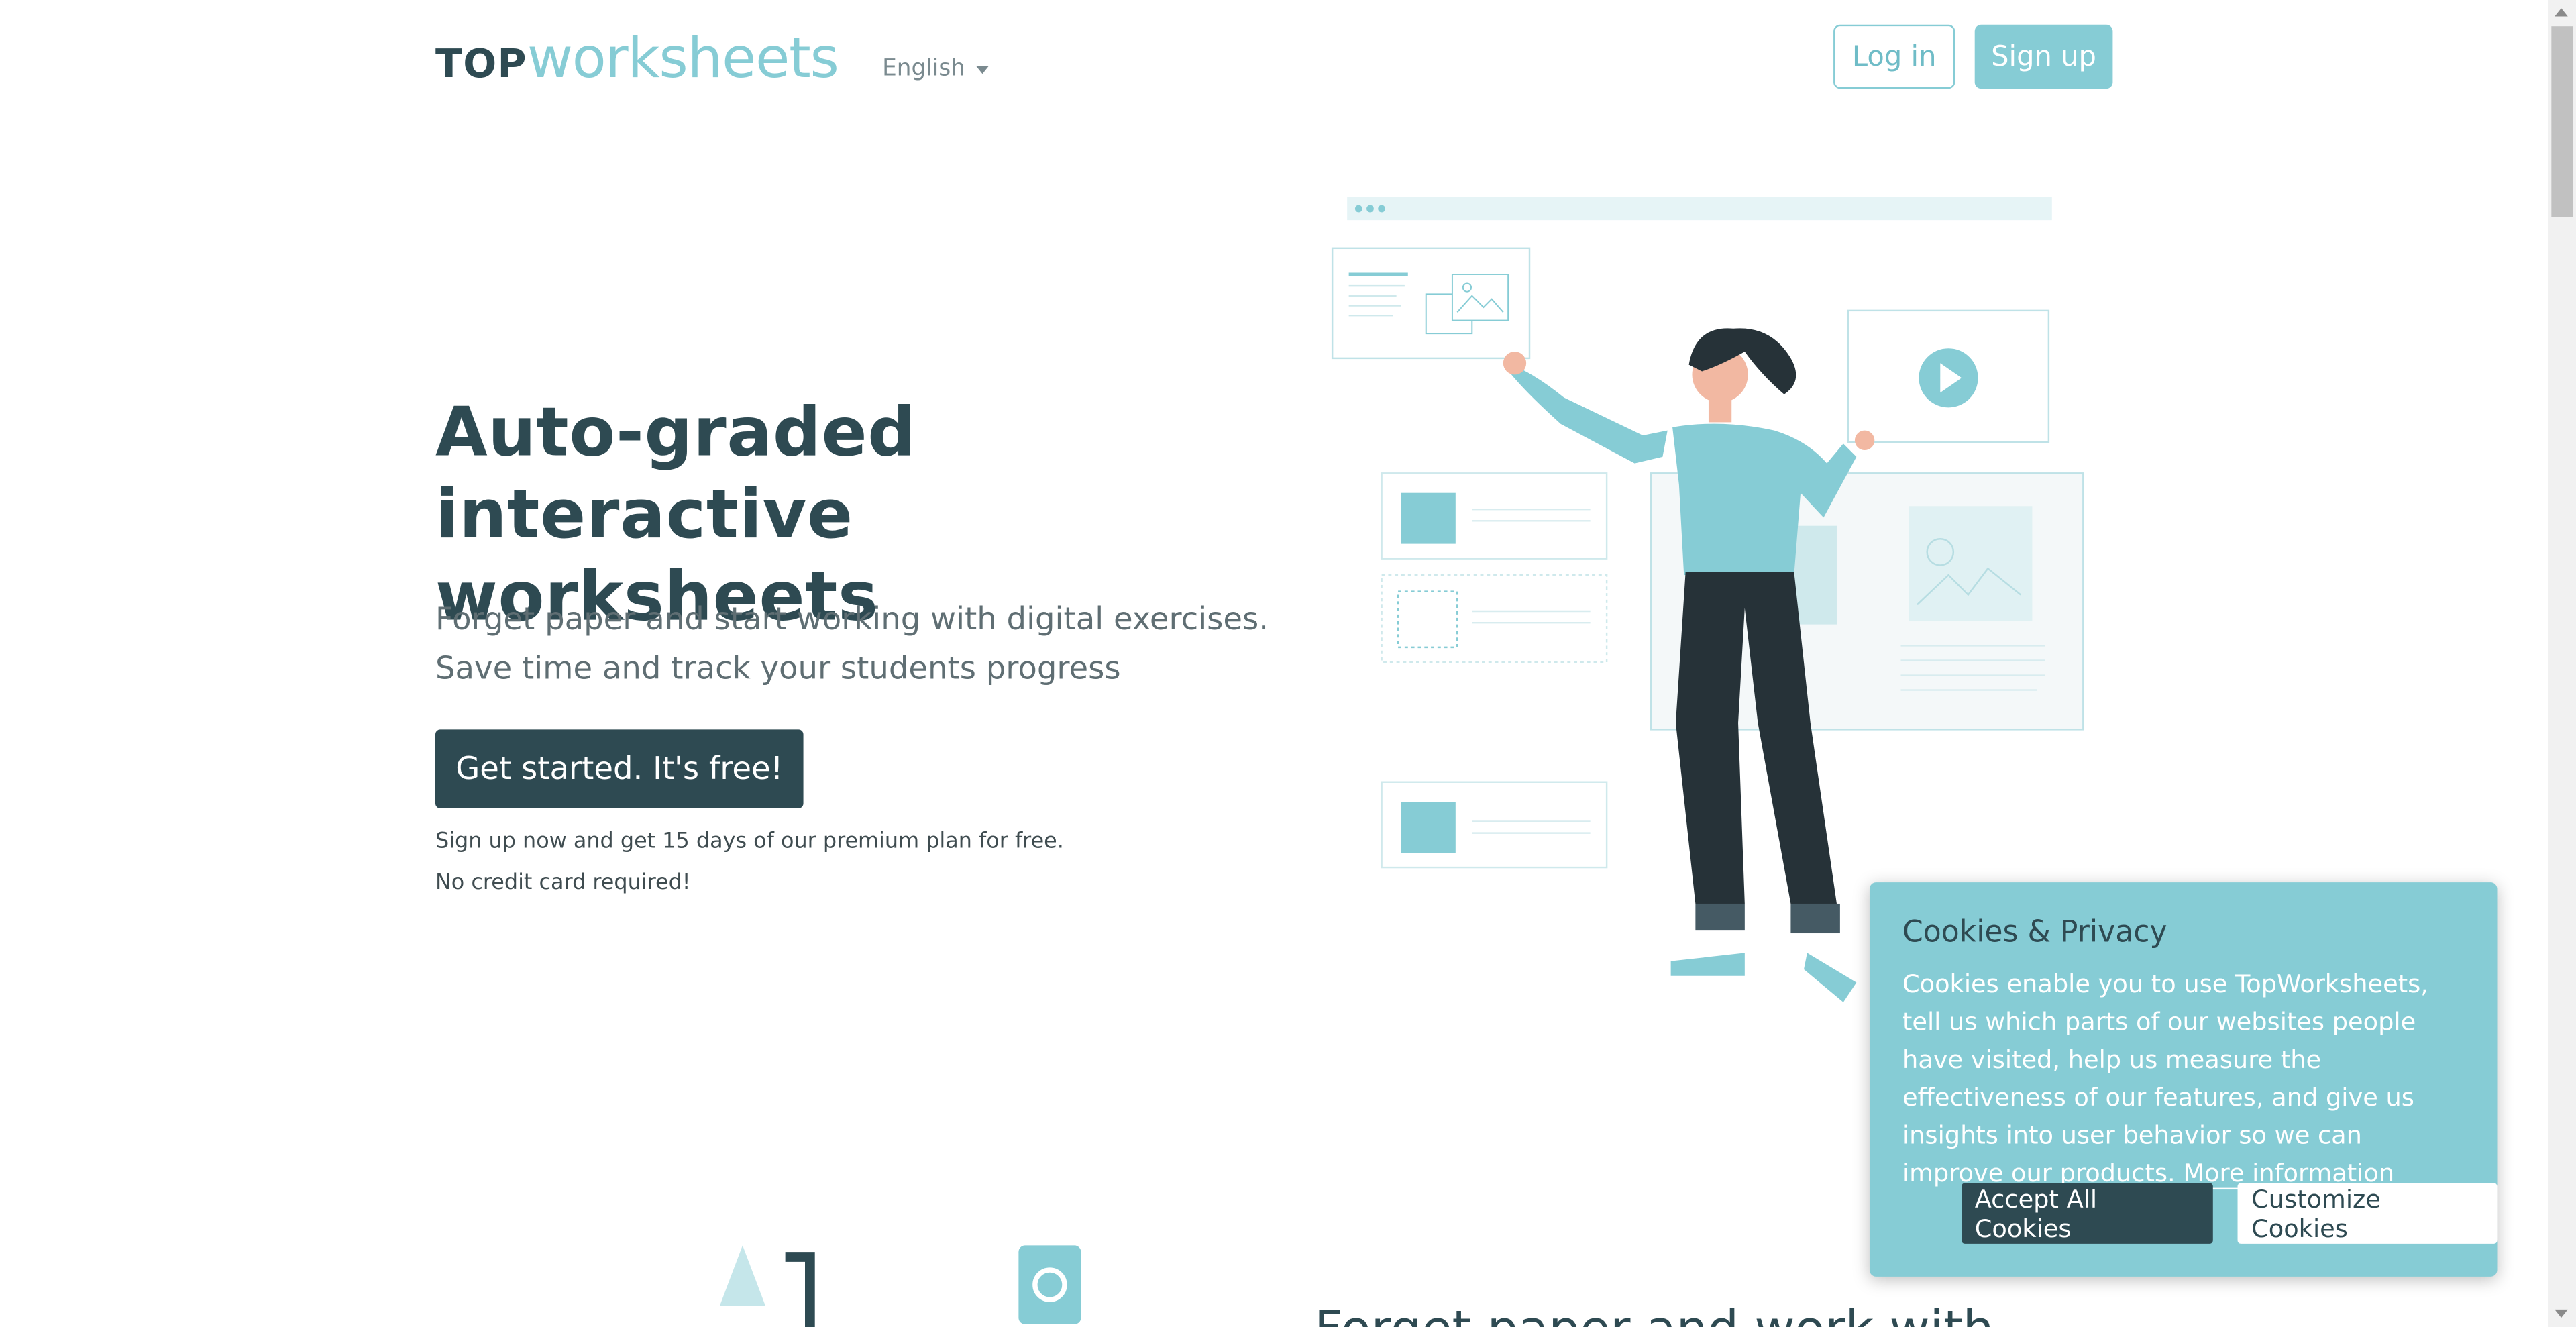  Describe the element at coordinates (2562, 121) in the screenshot. I see `scrollbar-thumb` at that location.